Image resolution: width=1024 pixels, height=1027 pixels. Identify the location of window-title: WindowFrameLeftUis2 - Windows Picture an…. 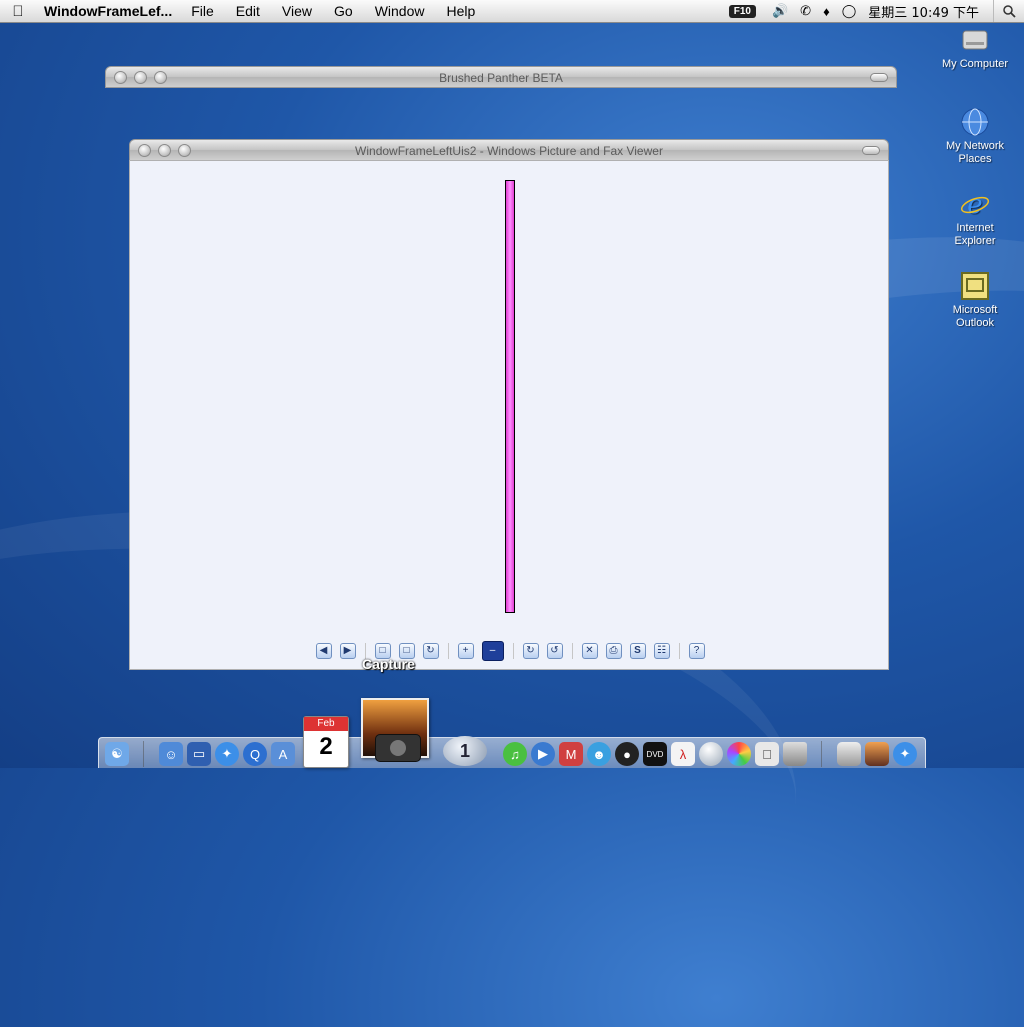
(509, 151).